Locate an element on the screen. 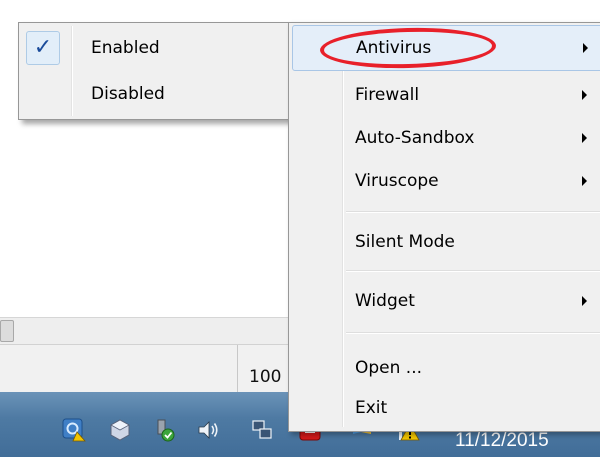 This screenshot has width=600, height=457. menu-item-silent-mode: Silent Mode is located at coordinates (446, 242).